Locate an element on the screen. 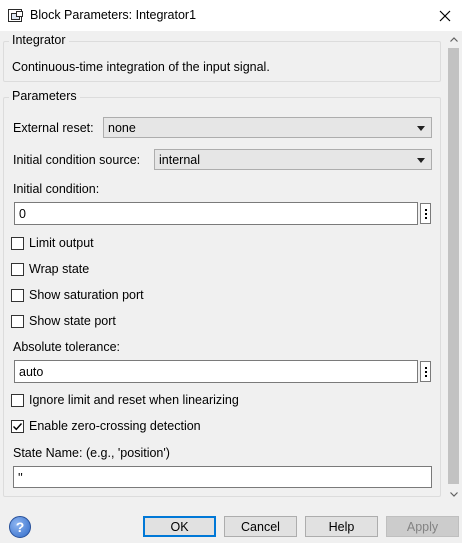  initial-condition-value: 0 is located at coordinates (22, 214).